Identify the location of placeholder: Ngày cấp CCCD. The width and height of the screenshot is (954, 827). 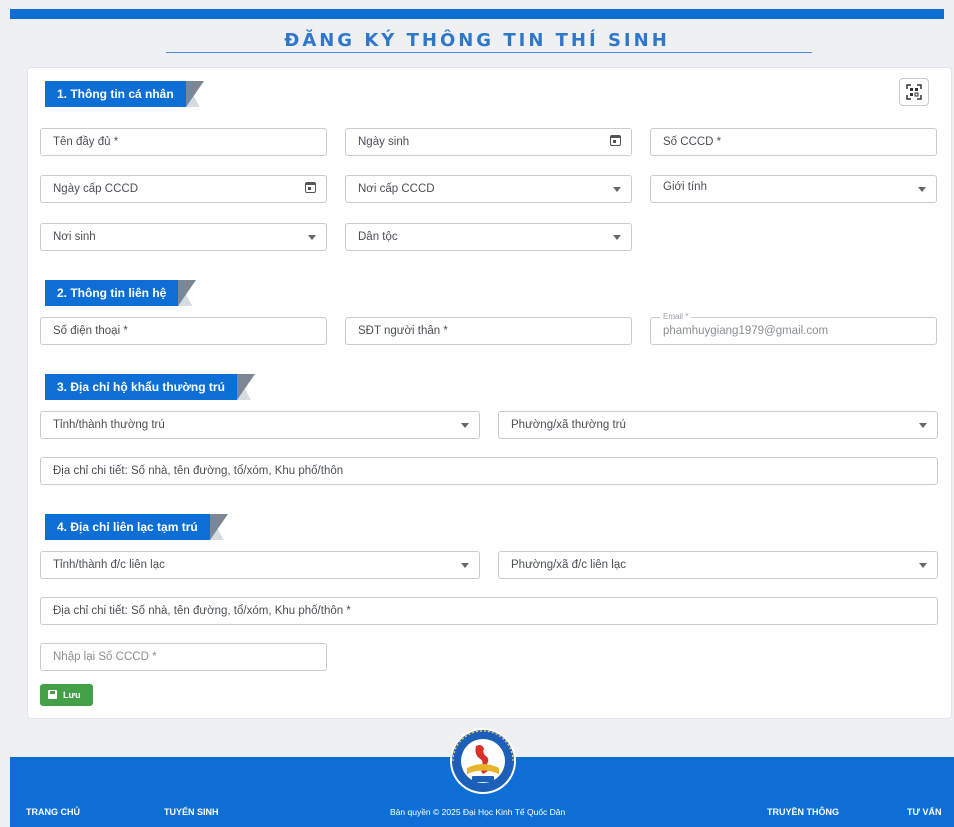
(95, 189).